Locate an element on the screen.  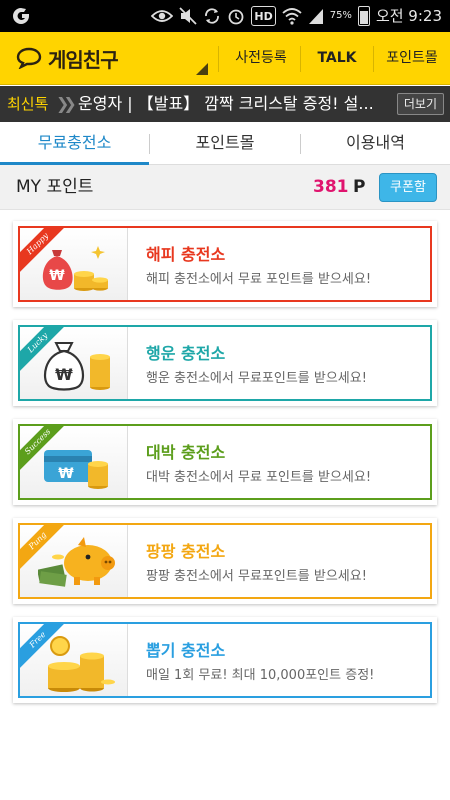
card-illustration: Free is located at coordinates (74, 660).